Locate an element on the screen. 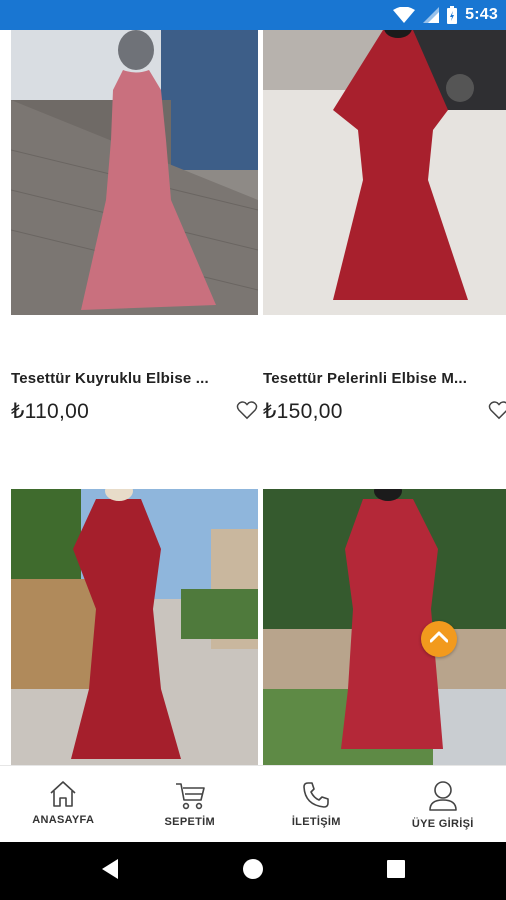 Image resolution: width=506 pixels, height=900 pixels. signal-icon is located at coordinates (431, 15).